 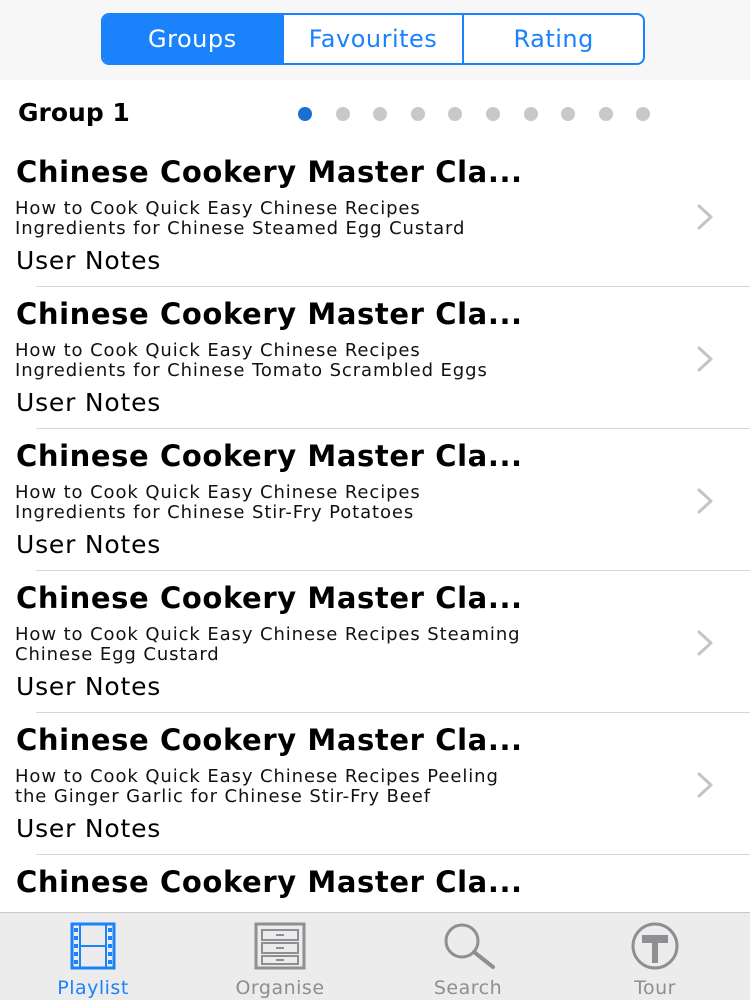 What do you see at coordinates (474, 114) in the screenshot?
I see `page-control` at bounding box center [474, 114].